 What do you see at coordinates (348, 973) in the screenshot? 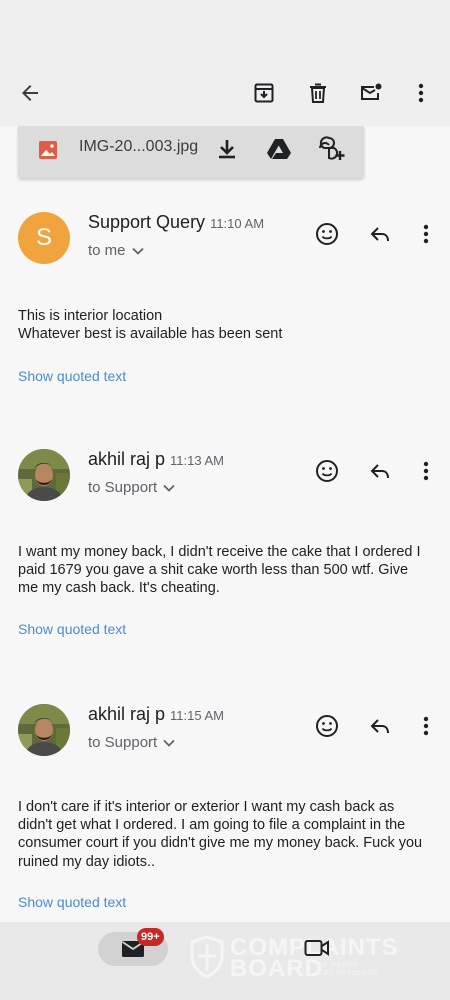
I see `watermark-tagline-2: GET RESOLVED` at bounding box center [348, 973].